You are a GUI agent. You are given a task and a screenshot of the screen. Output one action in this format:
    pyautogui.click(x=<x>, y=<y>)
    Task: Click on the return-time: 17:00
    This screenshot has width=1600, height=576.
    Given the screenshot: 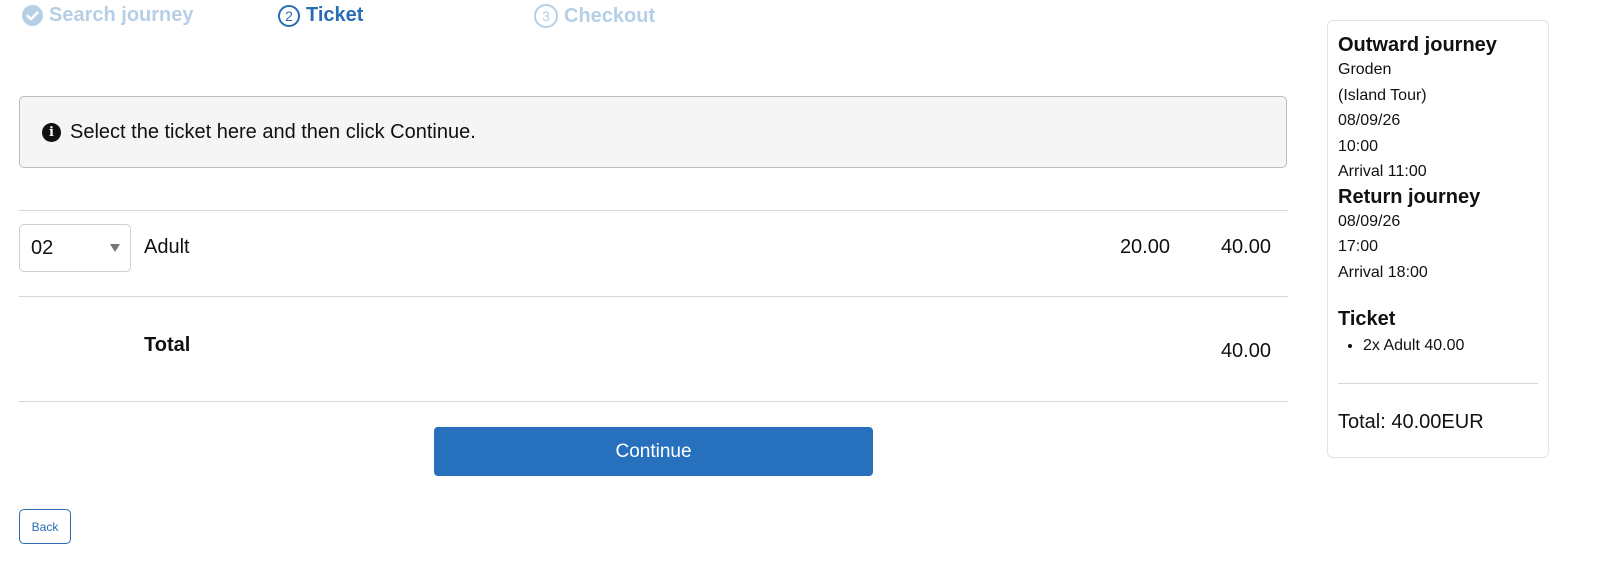 What is the action you would take?
    pyautogui.click(x=1358, y=246)
    